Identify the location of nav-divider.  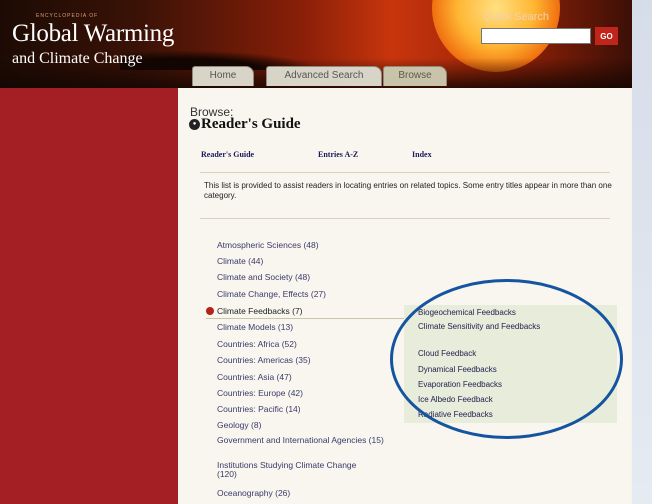
(405, 172).